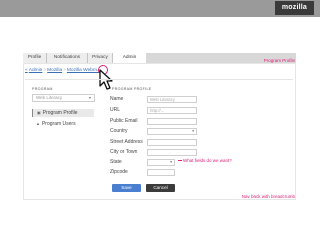 The width and height of the screenshot is (320, 240). What do you see at coordinates (119, 172) in the screenshot?
I see `field-label-zipcode: Zipcode` at bounding box center [119, 172].